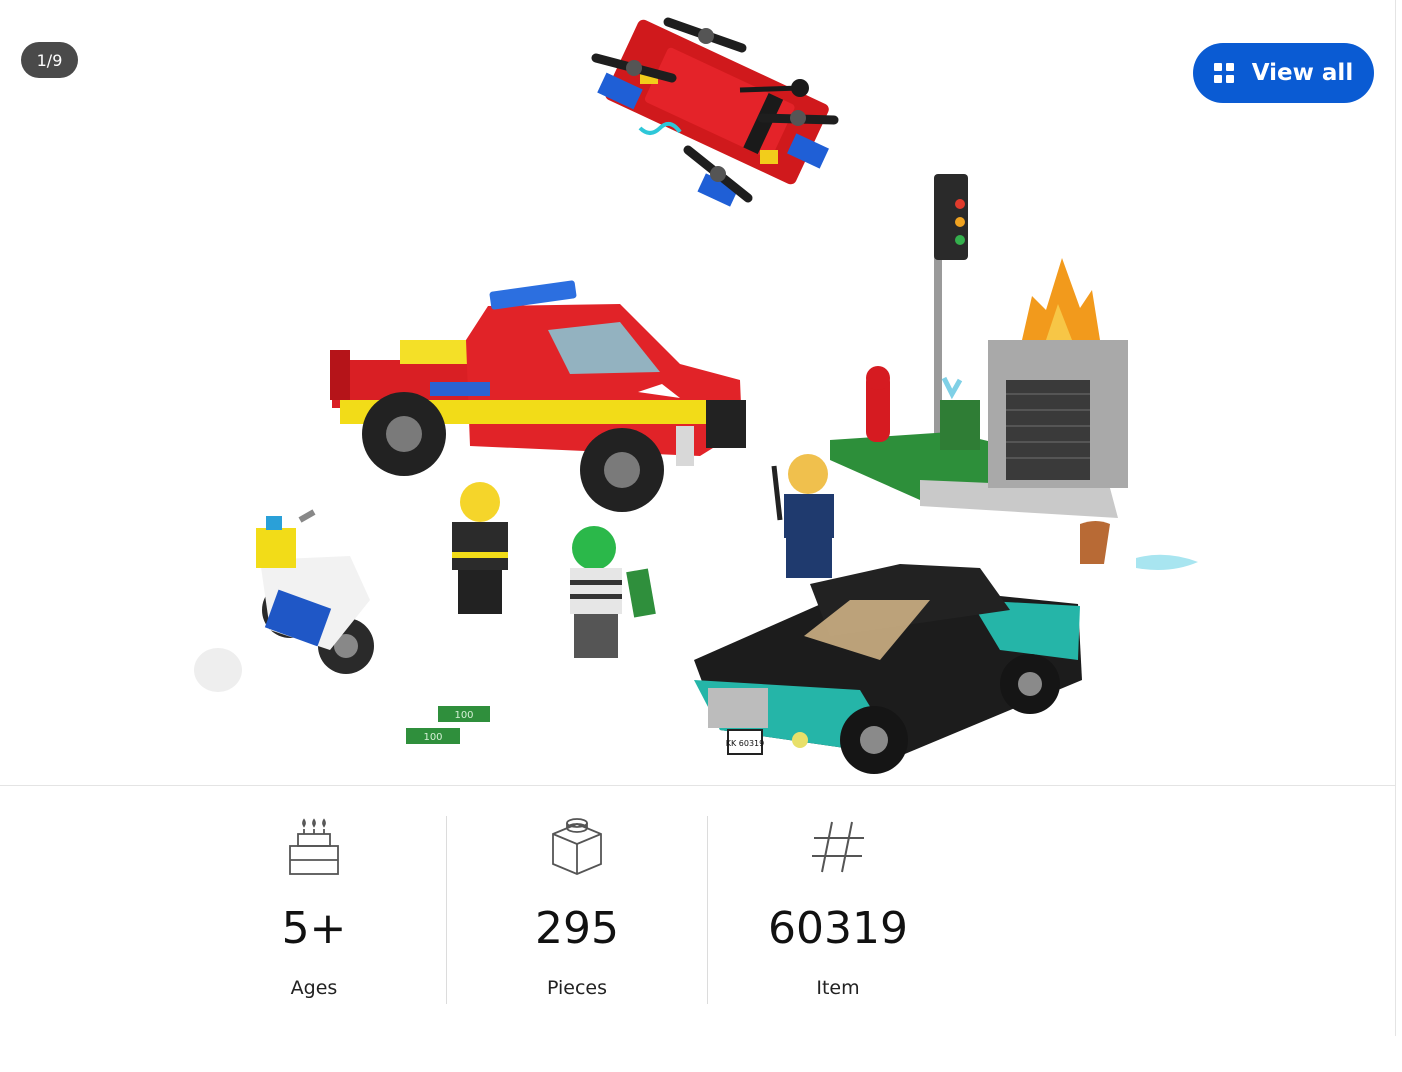  I want to click on fact-pieces: 295 Pieces, so click(577, 910).